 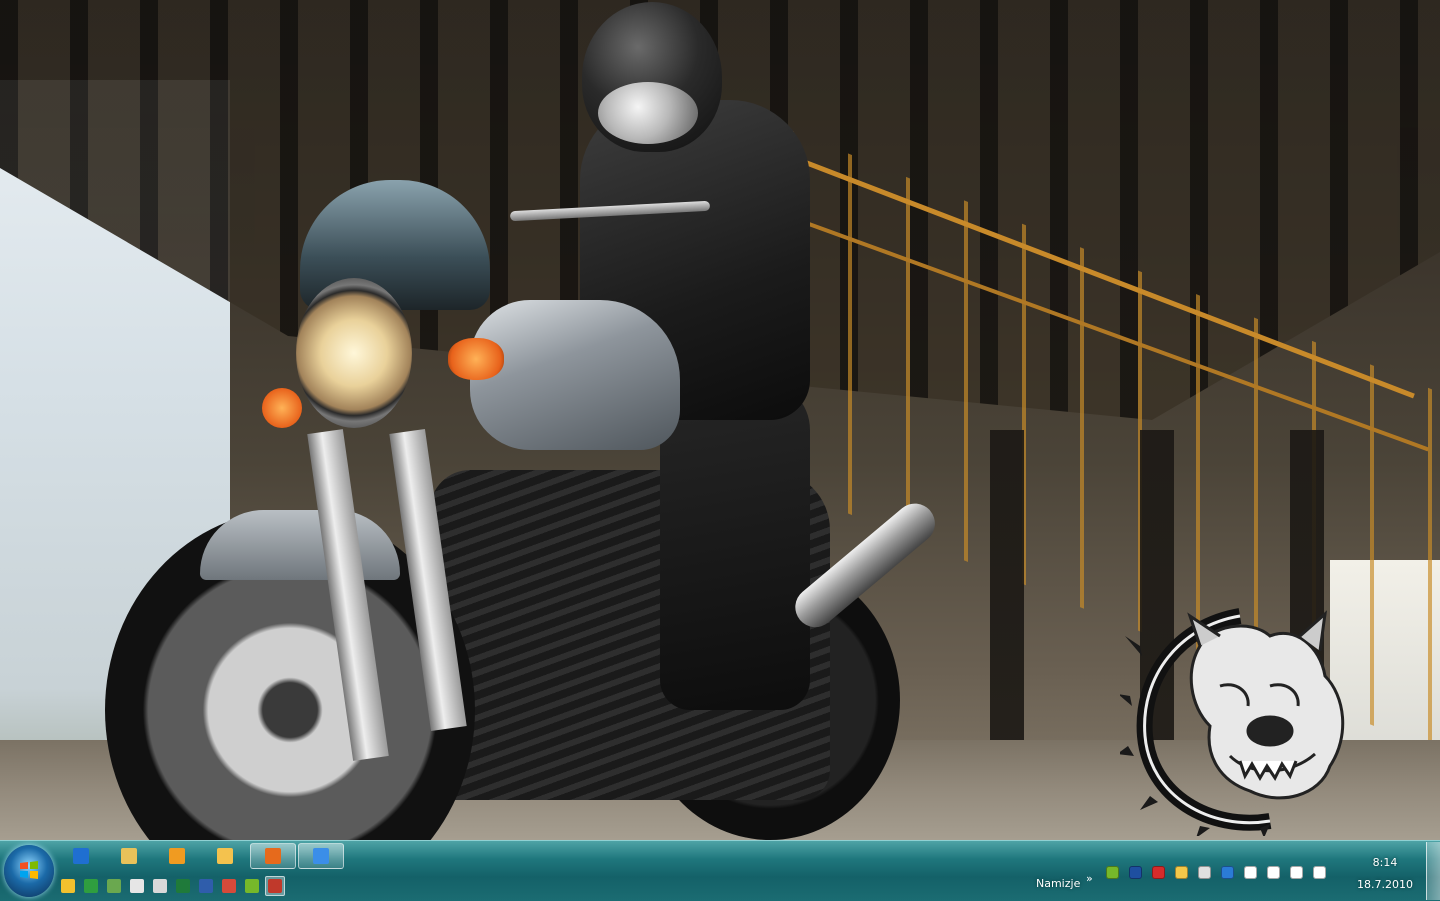 I want to click on clock-time: 8:14, so click(x=1385, y=862).